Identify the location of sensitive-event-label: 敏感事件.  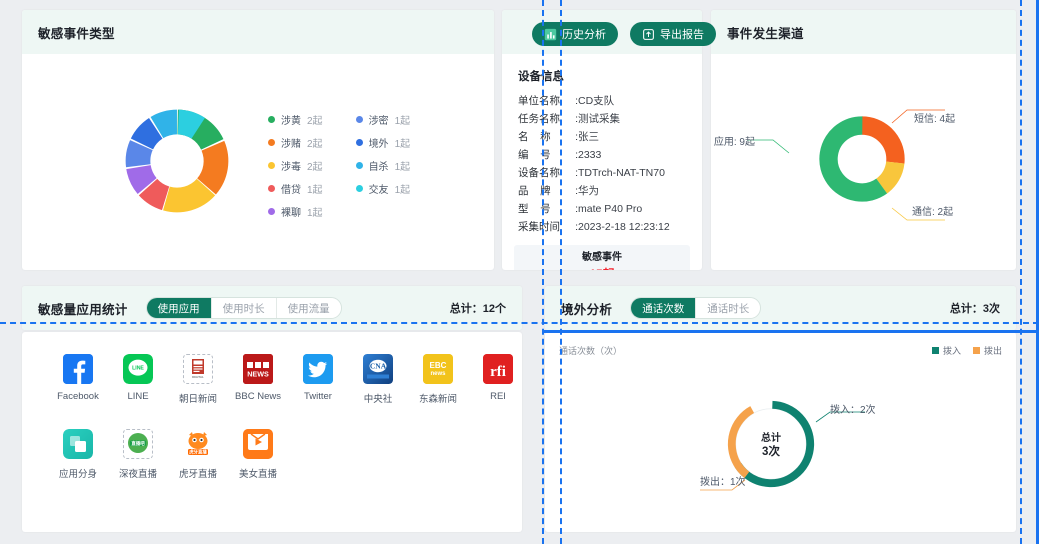
(602, 257).